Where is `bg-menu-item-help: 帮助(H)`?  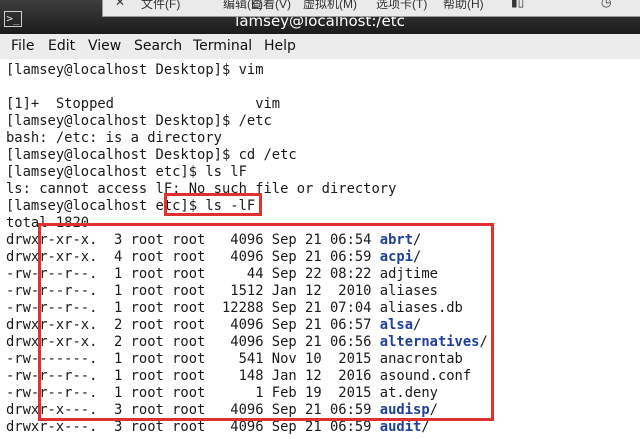 bg-menu-item-help: 帮助(H) is located at coordinates (463, 6).